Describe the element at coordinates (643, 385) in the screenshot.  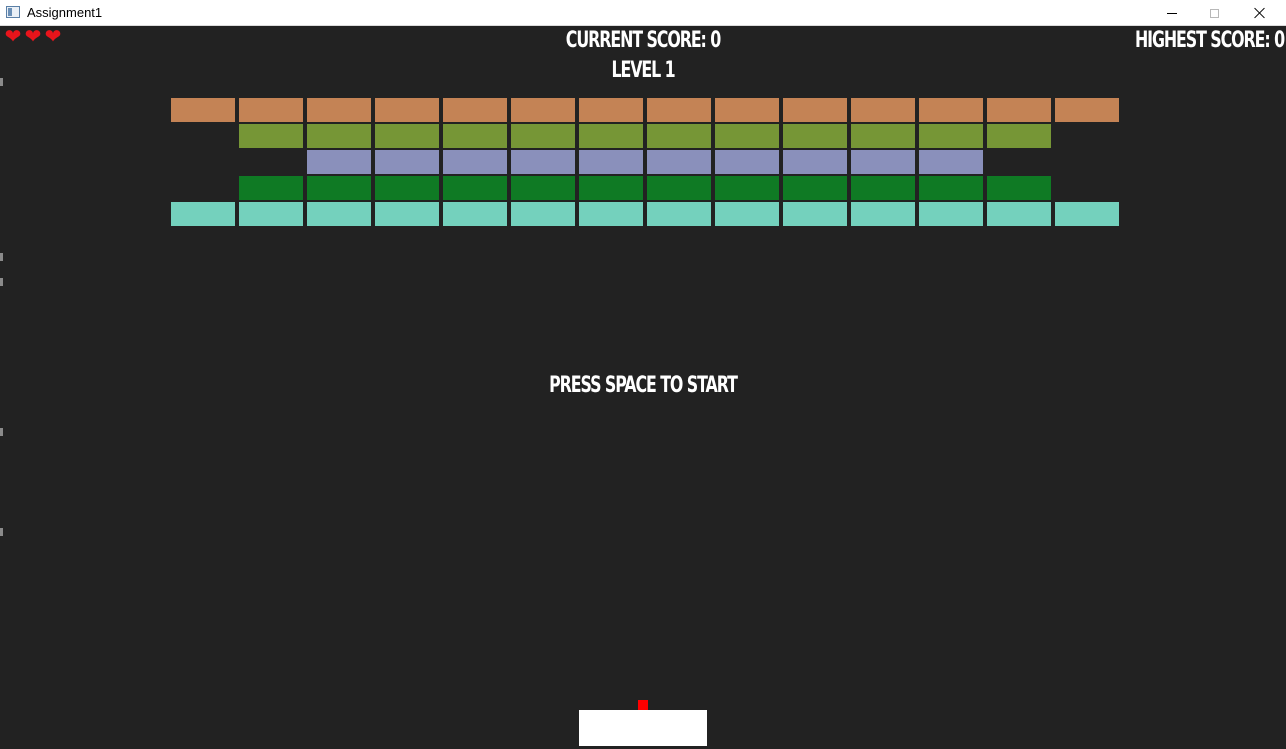
I see `start-prompt: PRESS SPACE TO START` at that location.